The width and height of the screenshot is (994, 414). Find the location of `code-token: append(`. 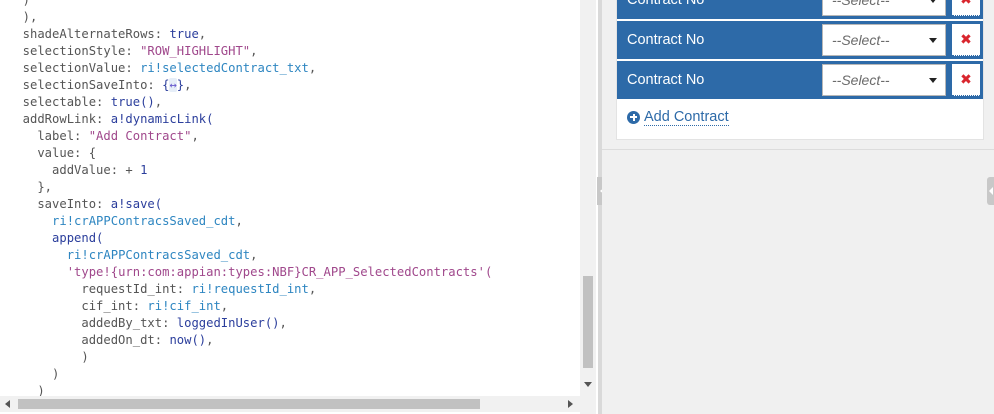

code-token: append( is located at coordinates (78, 238).